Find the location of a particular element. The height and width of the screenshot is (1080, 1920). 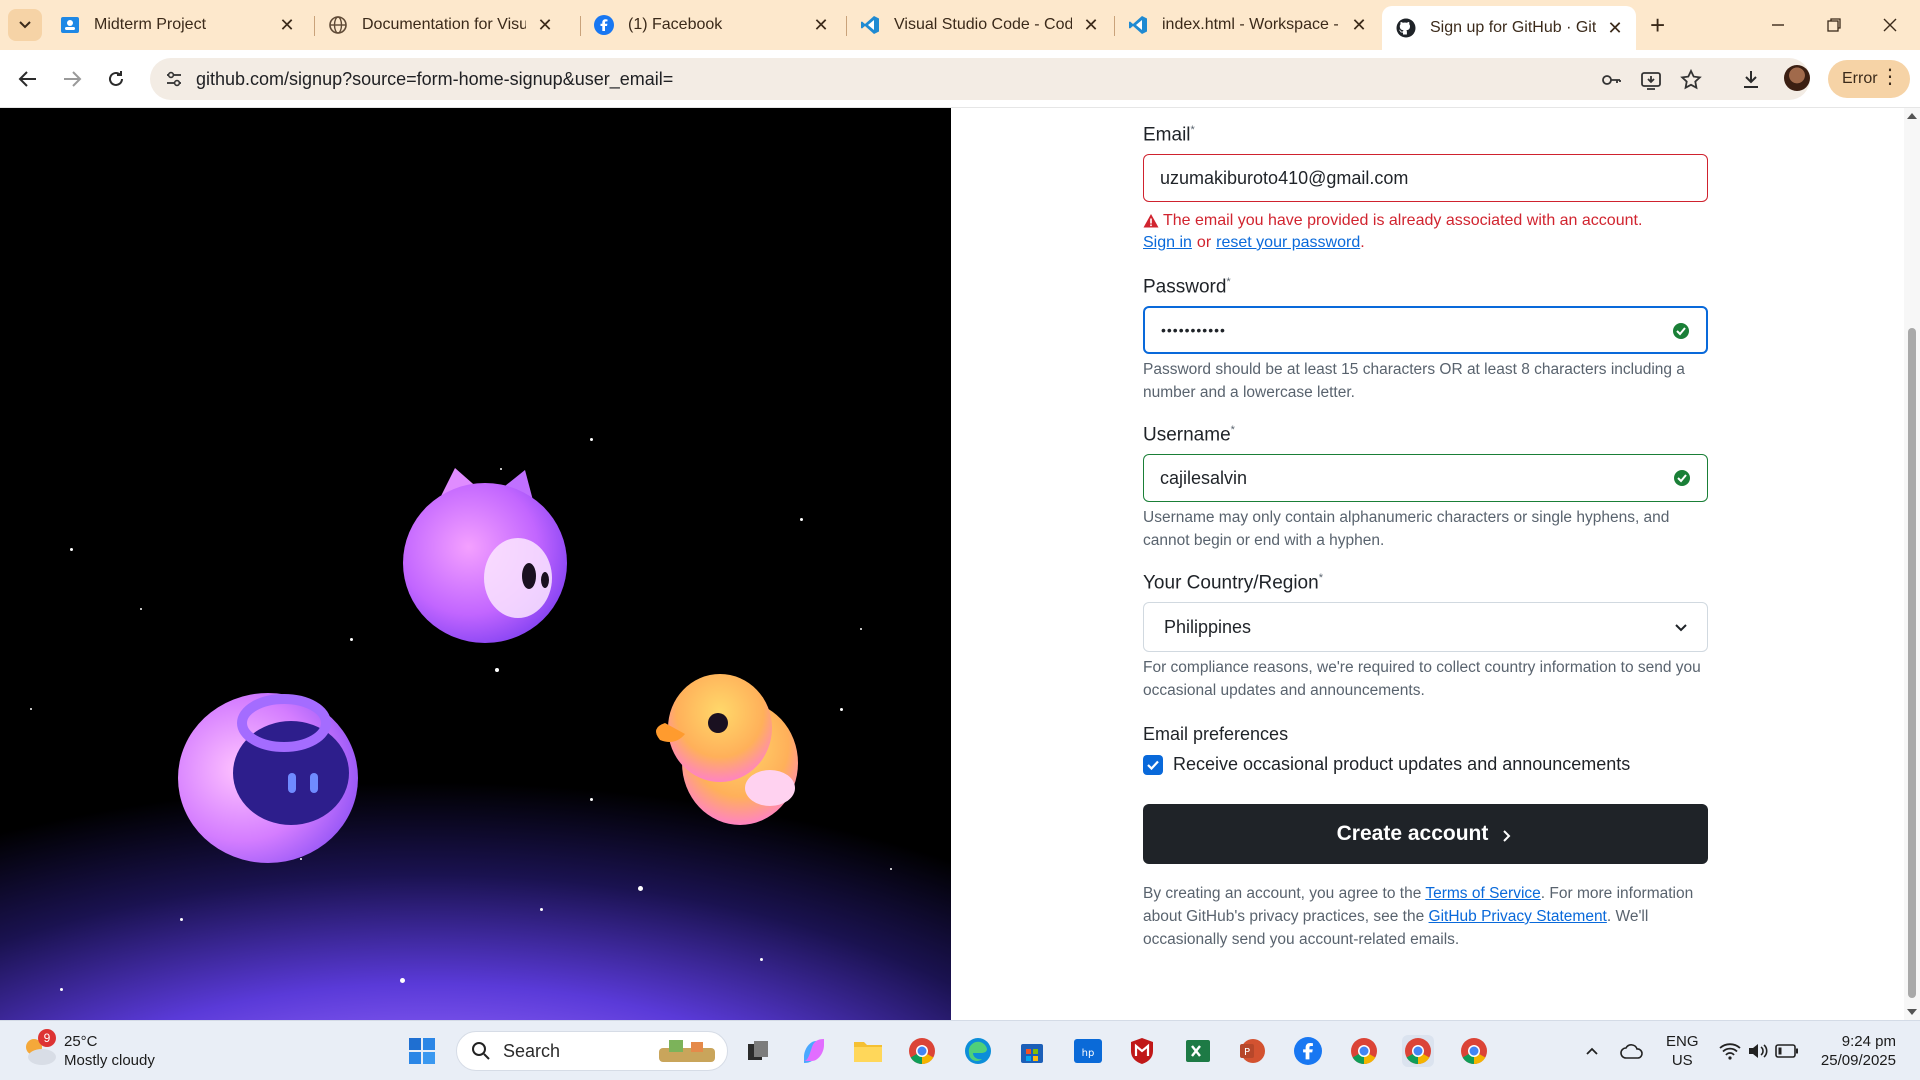

username-value: cajilesalvin is located at coordinates (1204, 477).